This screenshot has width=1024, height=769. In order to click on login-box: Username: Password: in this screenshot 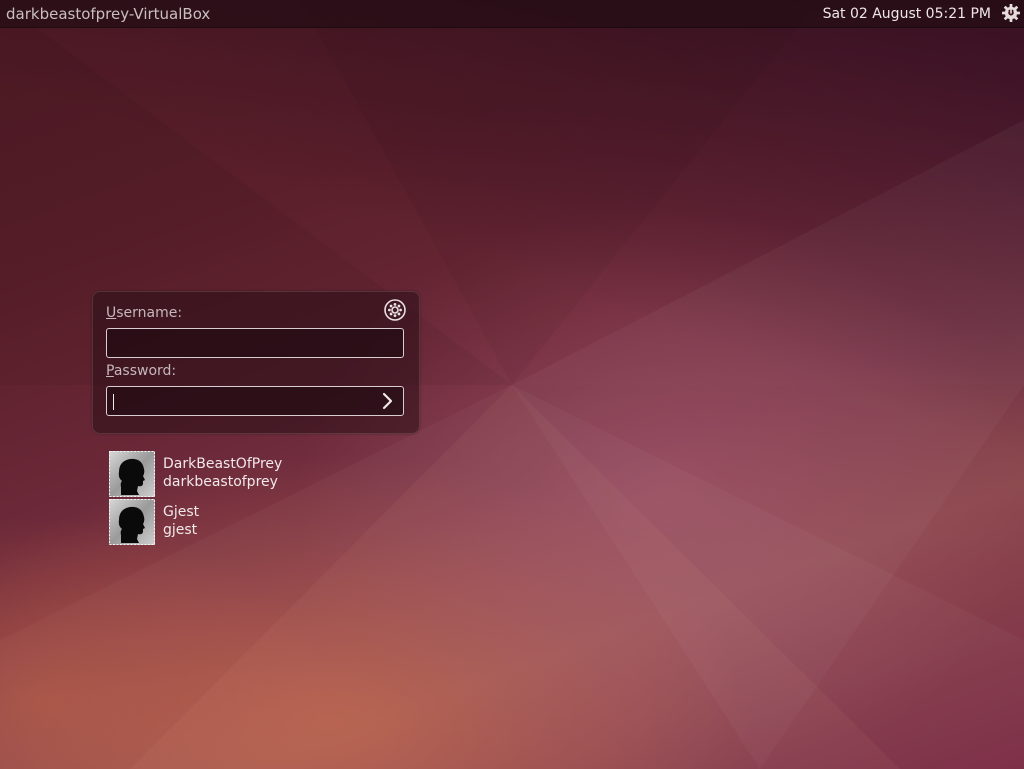, I will do `click(256, 362)`.